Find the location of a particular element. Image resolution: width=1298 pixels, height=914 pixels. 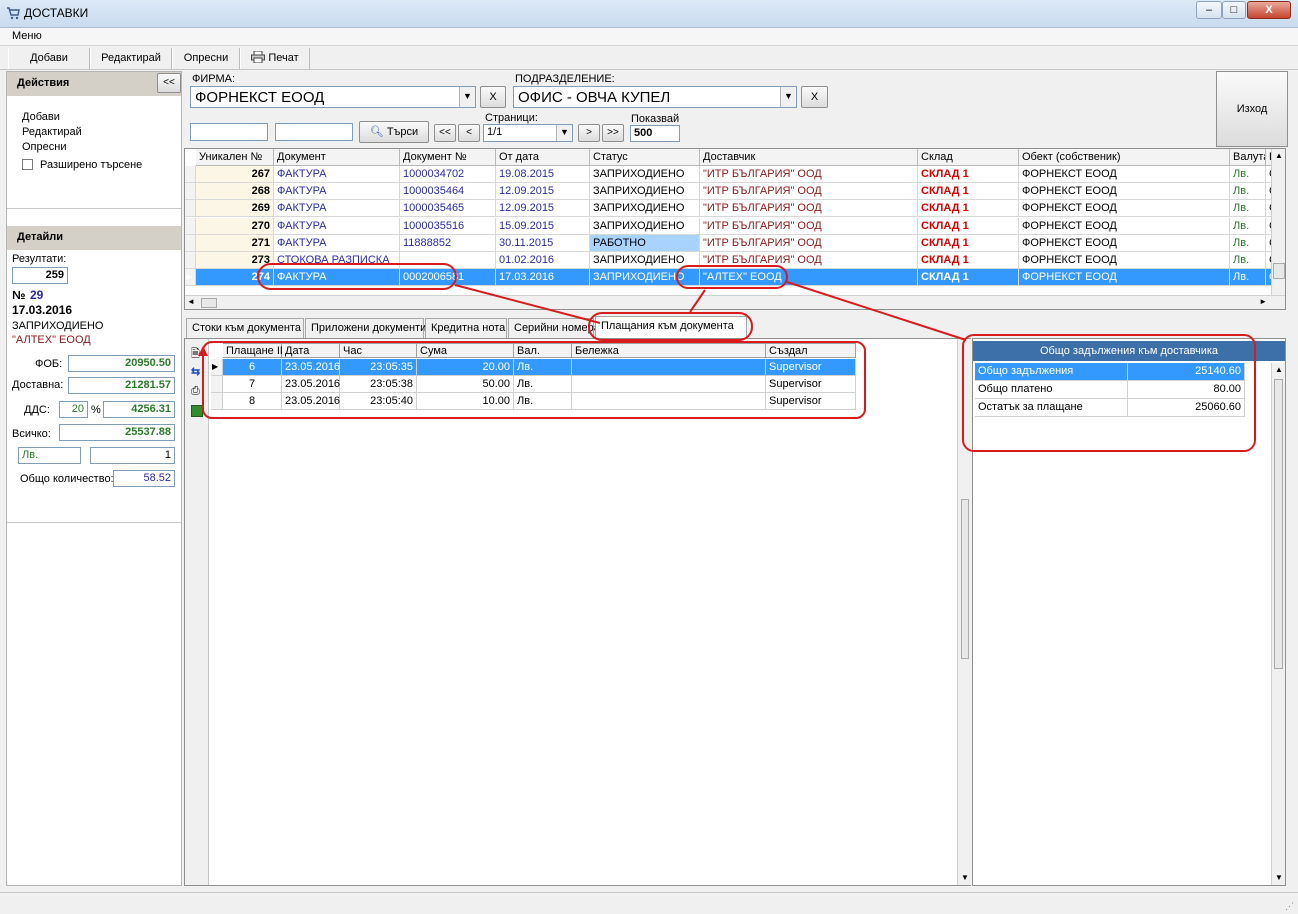

action-add: Добави is located at coordinates (41, 117).